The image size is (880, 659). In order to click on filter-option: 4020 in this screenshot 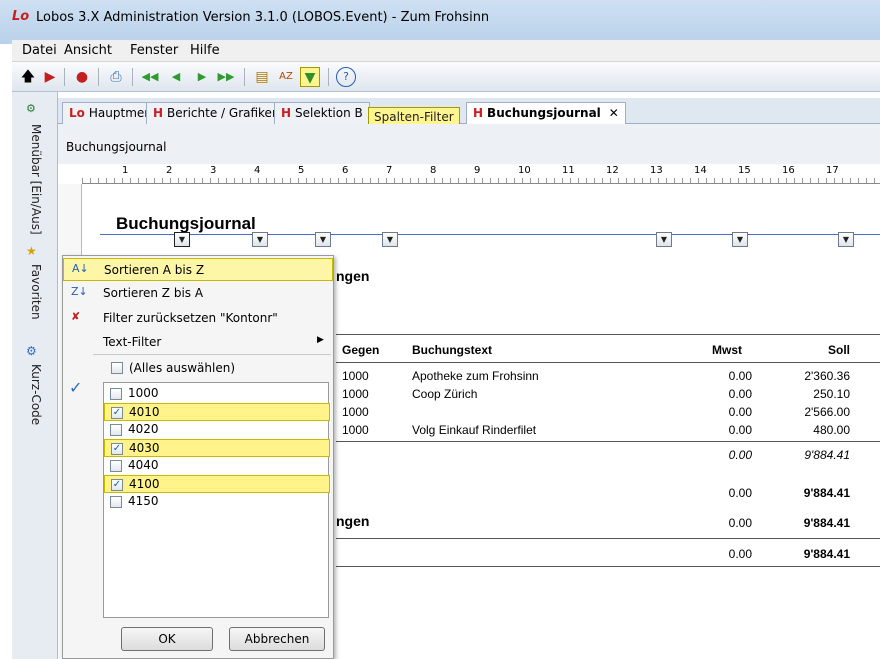, I will do `click(217, 430)`.